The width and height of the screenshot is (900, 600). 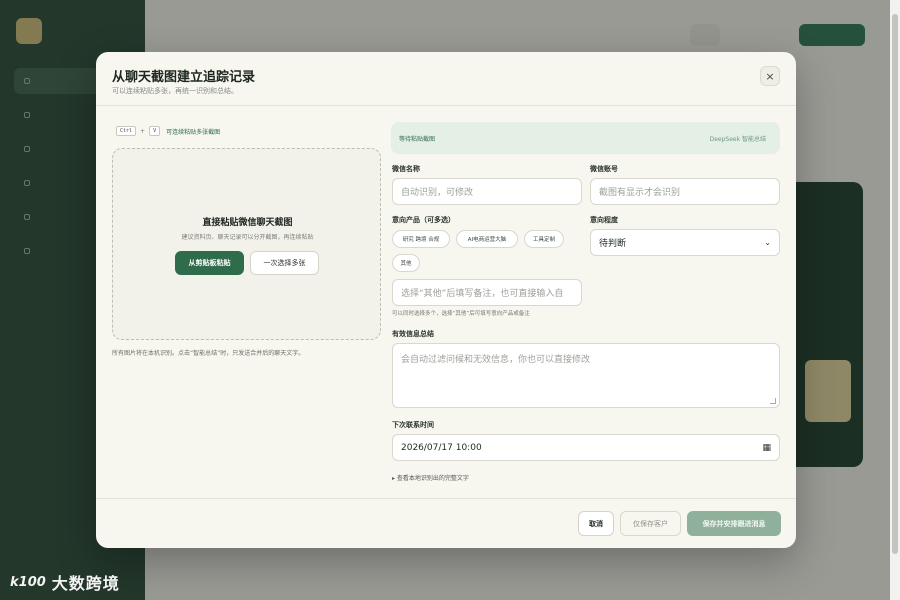 I want to click on cancel-button: 取消, so click(x=596, y=523).